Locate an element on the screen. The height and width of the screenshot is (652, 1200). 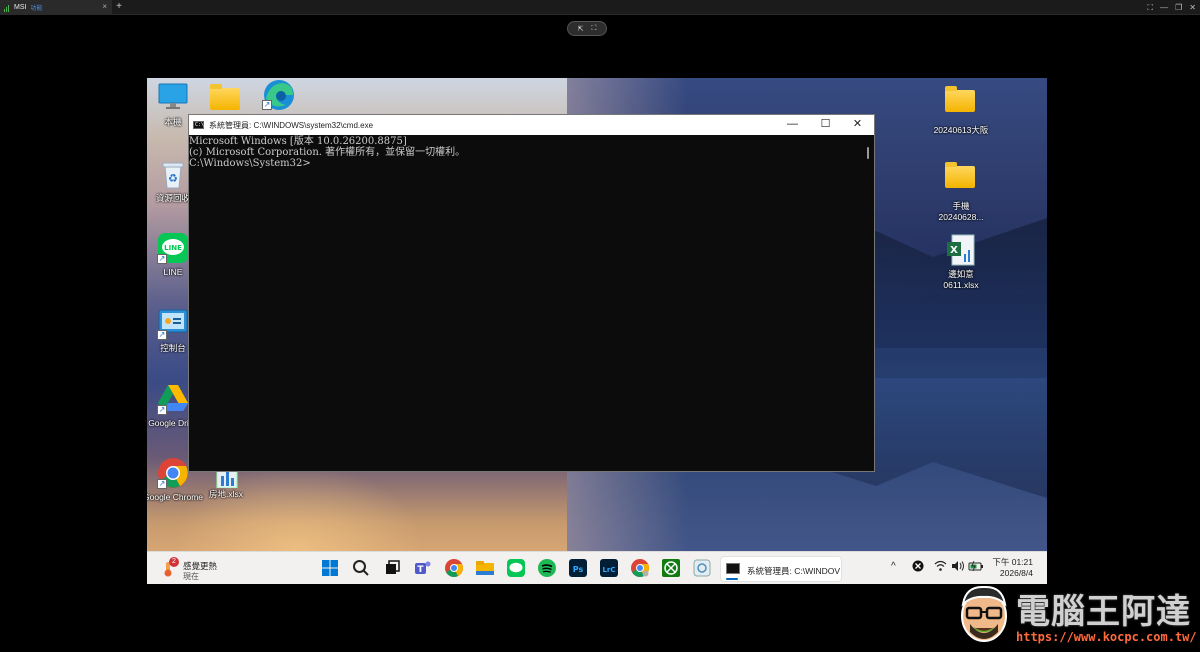
host-add-tab-button: + is located at coordinates (119, 7).